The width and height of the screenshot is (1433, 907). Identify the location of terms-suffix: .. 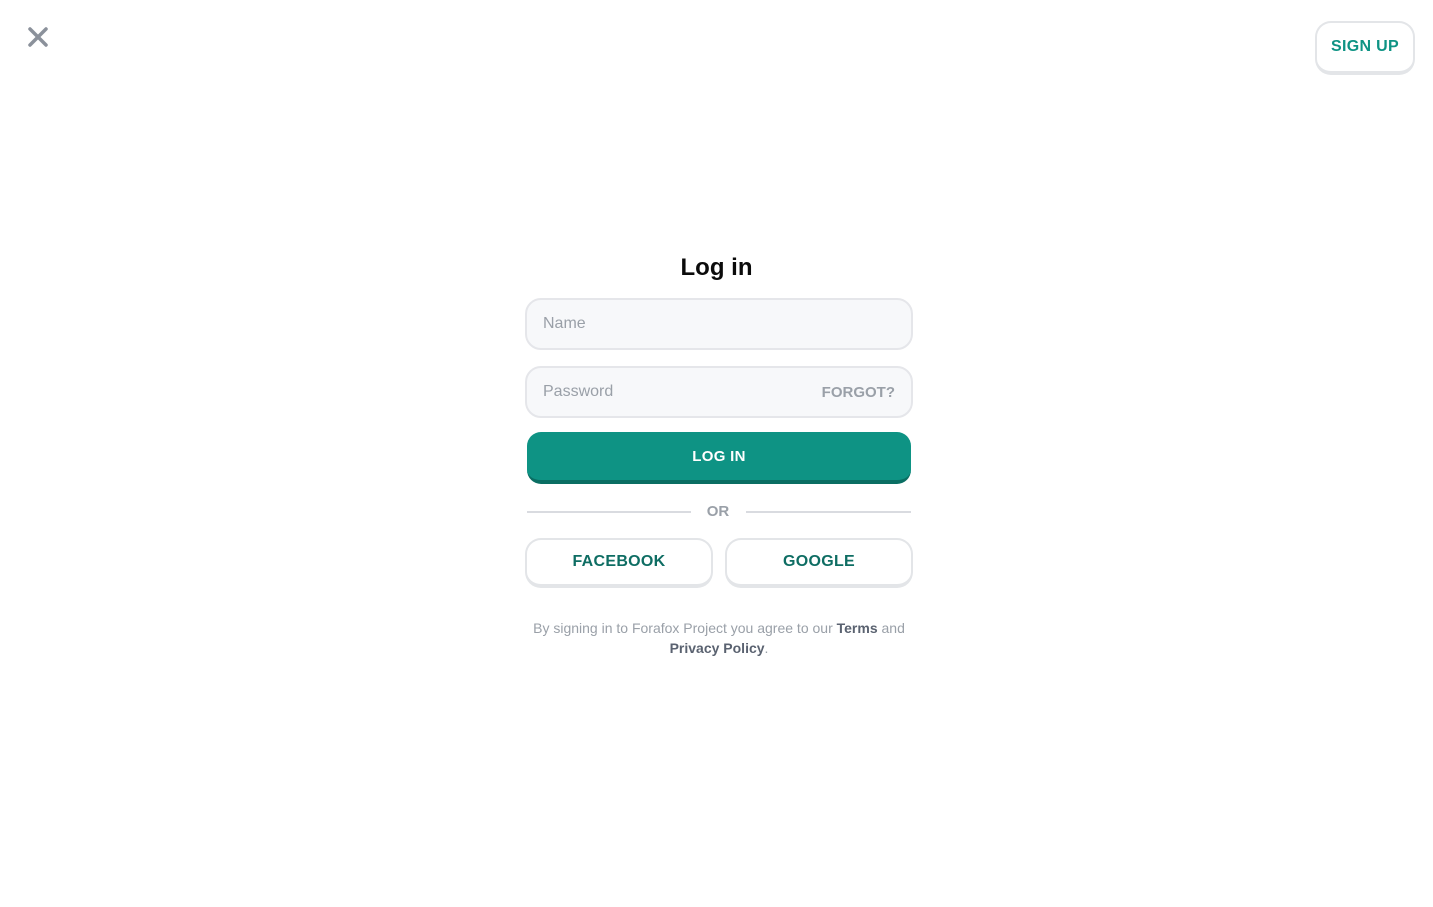
(766, 648).